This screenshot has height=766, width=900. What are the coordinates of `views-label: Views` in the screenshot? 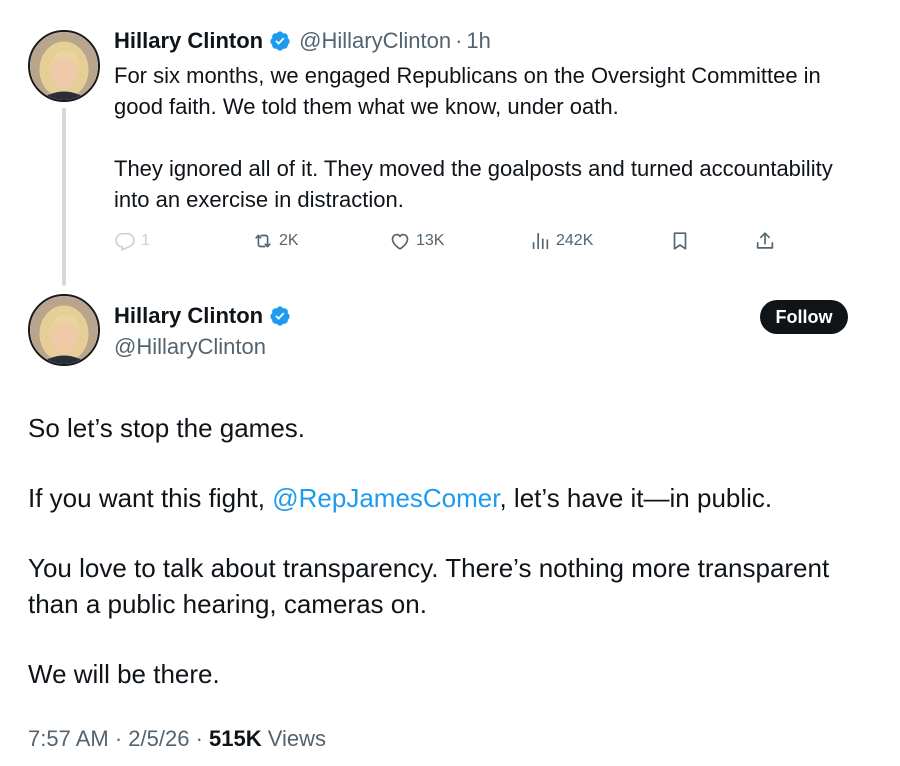 It's located at (297, 738).